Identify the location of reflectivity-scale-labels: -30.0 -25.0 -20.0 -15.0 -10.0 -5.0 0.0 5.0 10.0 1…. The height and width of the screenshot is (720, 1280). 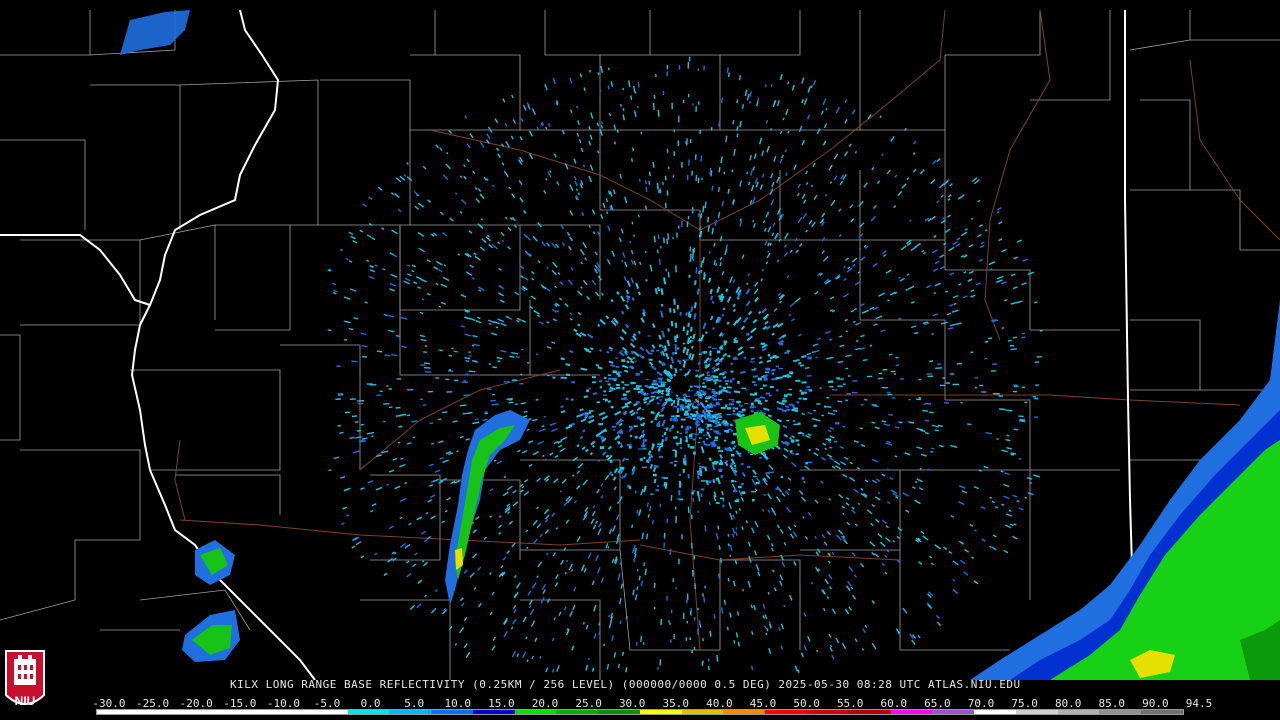
(652, 703).